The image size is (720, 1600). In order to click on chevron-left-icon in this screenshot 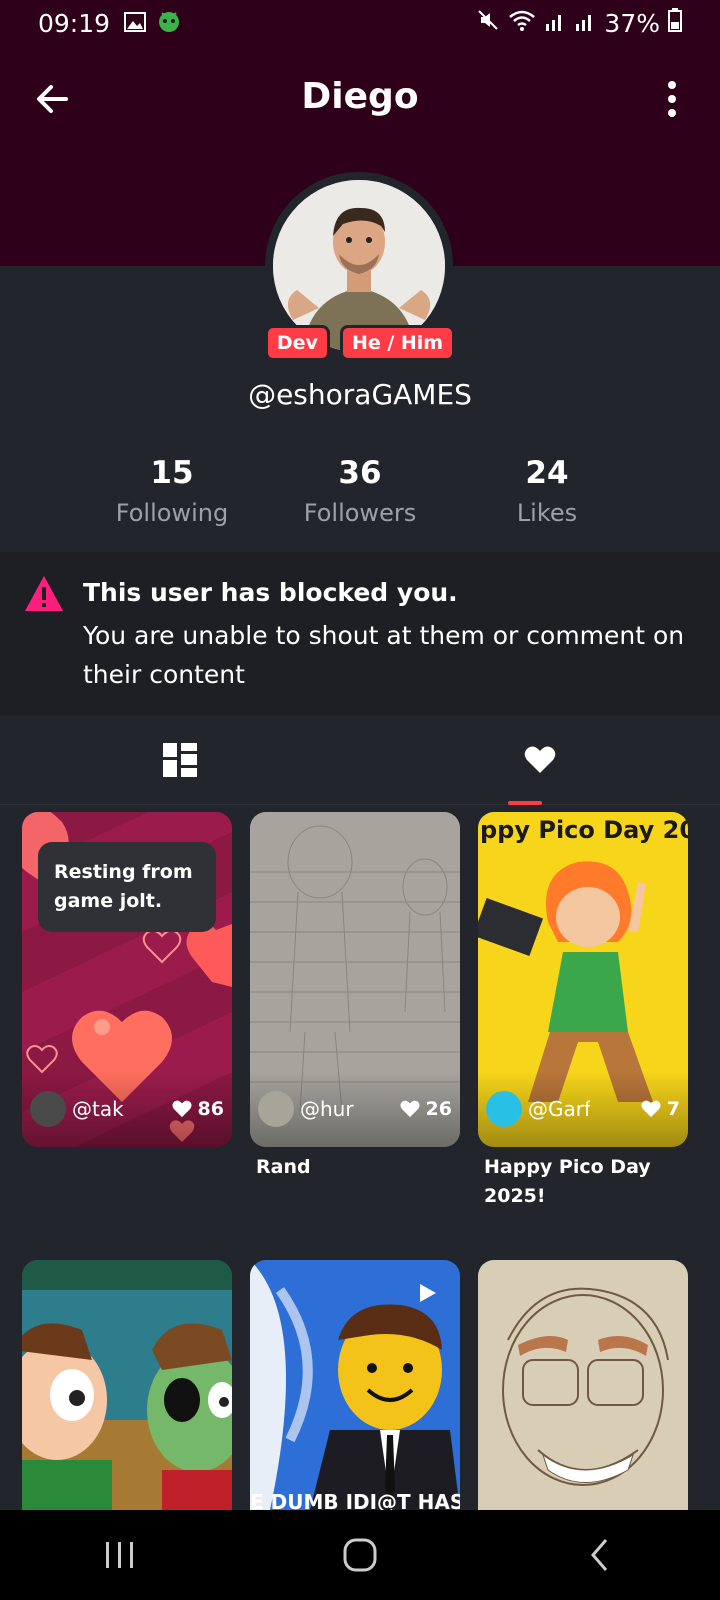, I will do `click(599, 1555)`.